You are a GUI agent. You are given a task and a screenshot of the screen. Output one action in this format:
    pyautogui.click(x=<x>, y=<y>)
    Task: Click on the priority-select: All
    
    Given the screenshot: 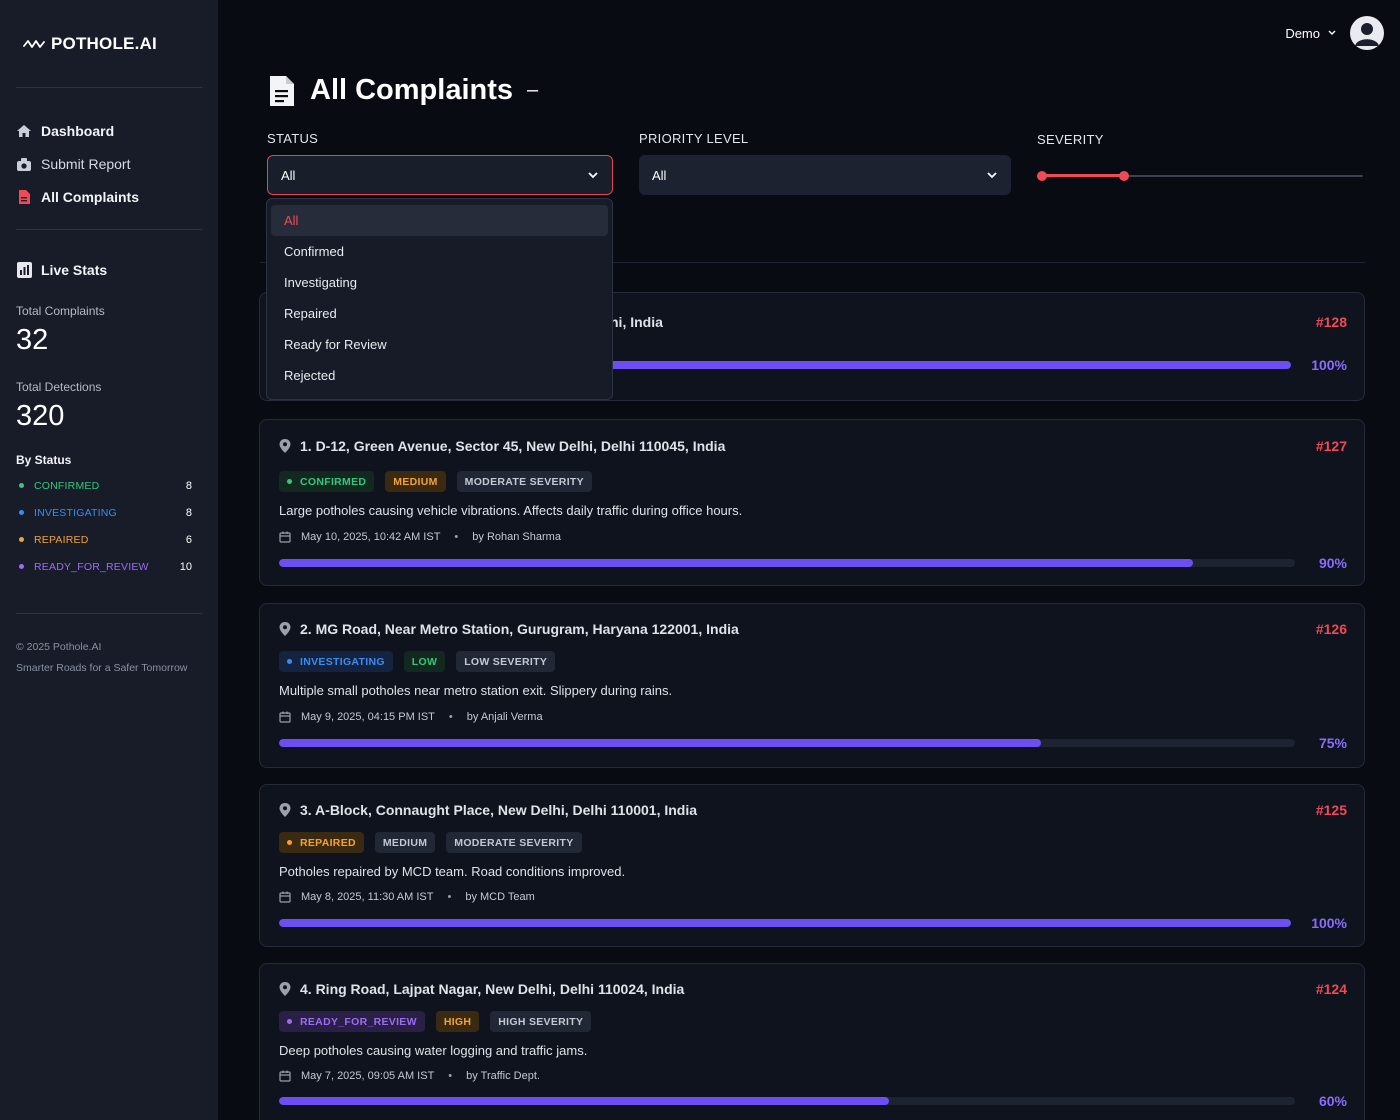 What is the action you would take?
    pyautogui.click(x=825, y=175)
    